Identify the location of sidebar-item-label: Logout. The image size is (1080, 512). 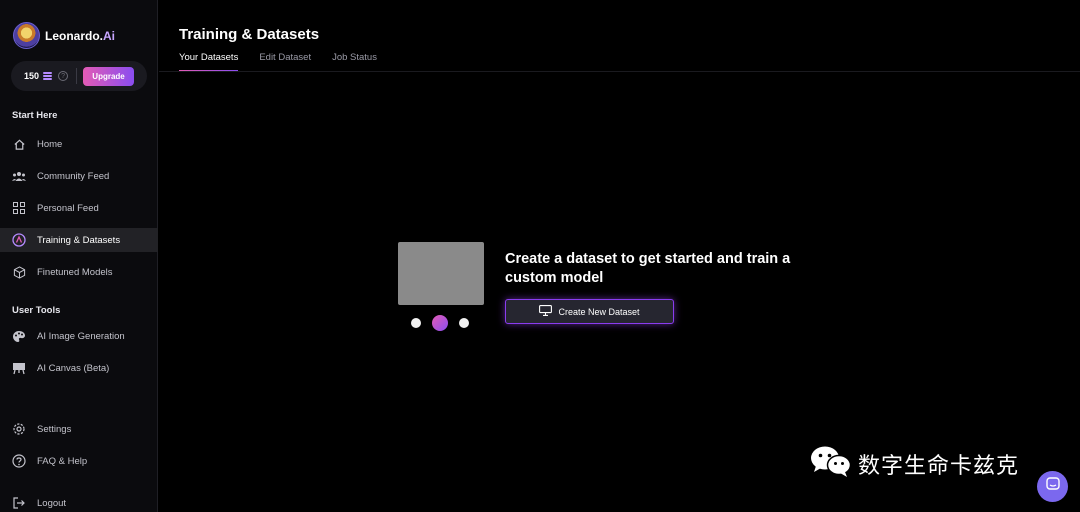
(52, 503).